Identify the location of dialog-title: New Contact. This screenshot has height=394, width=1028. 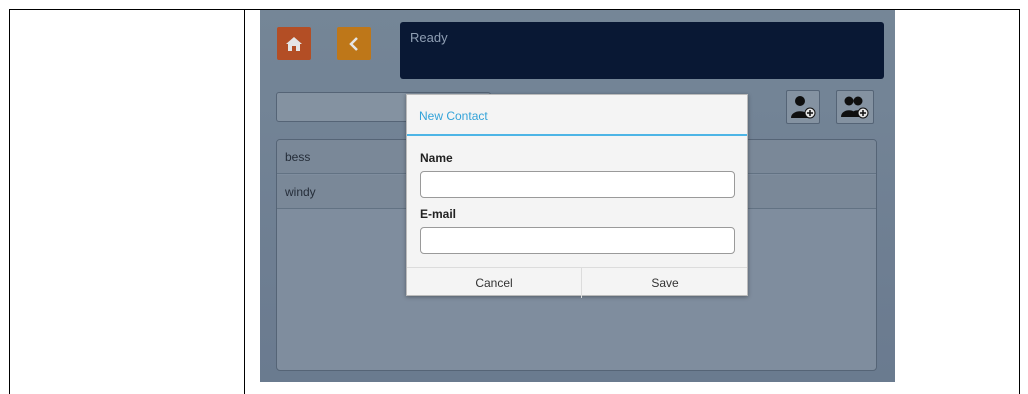
(453, 116).